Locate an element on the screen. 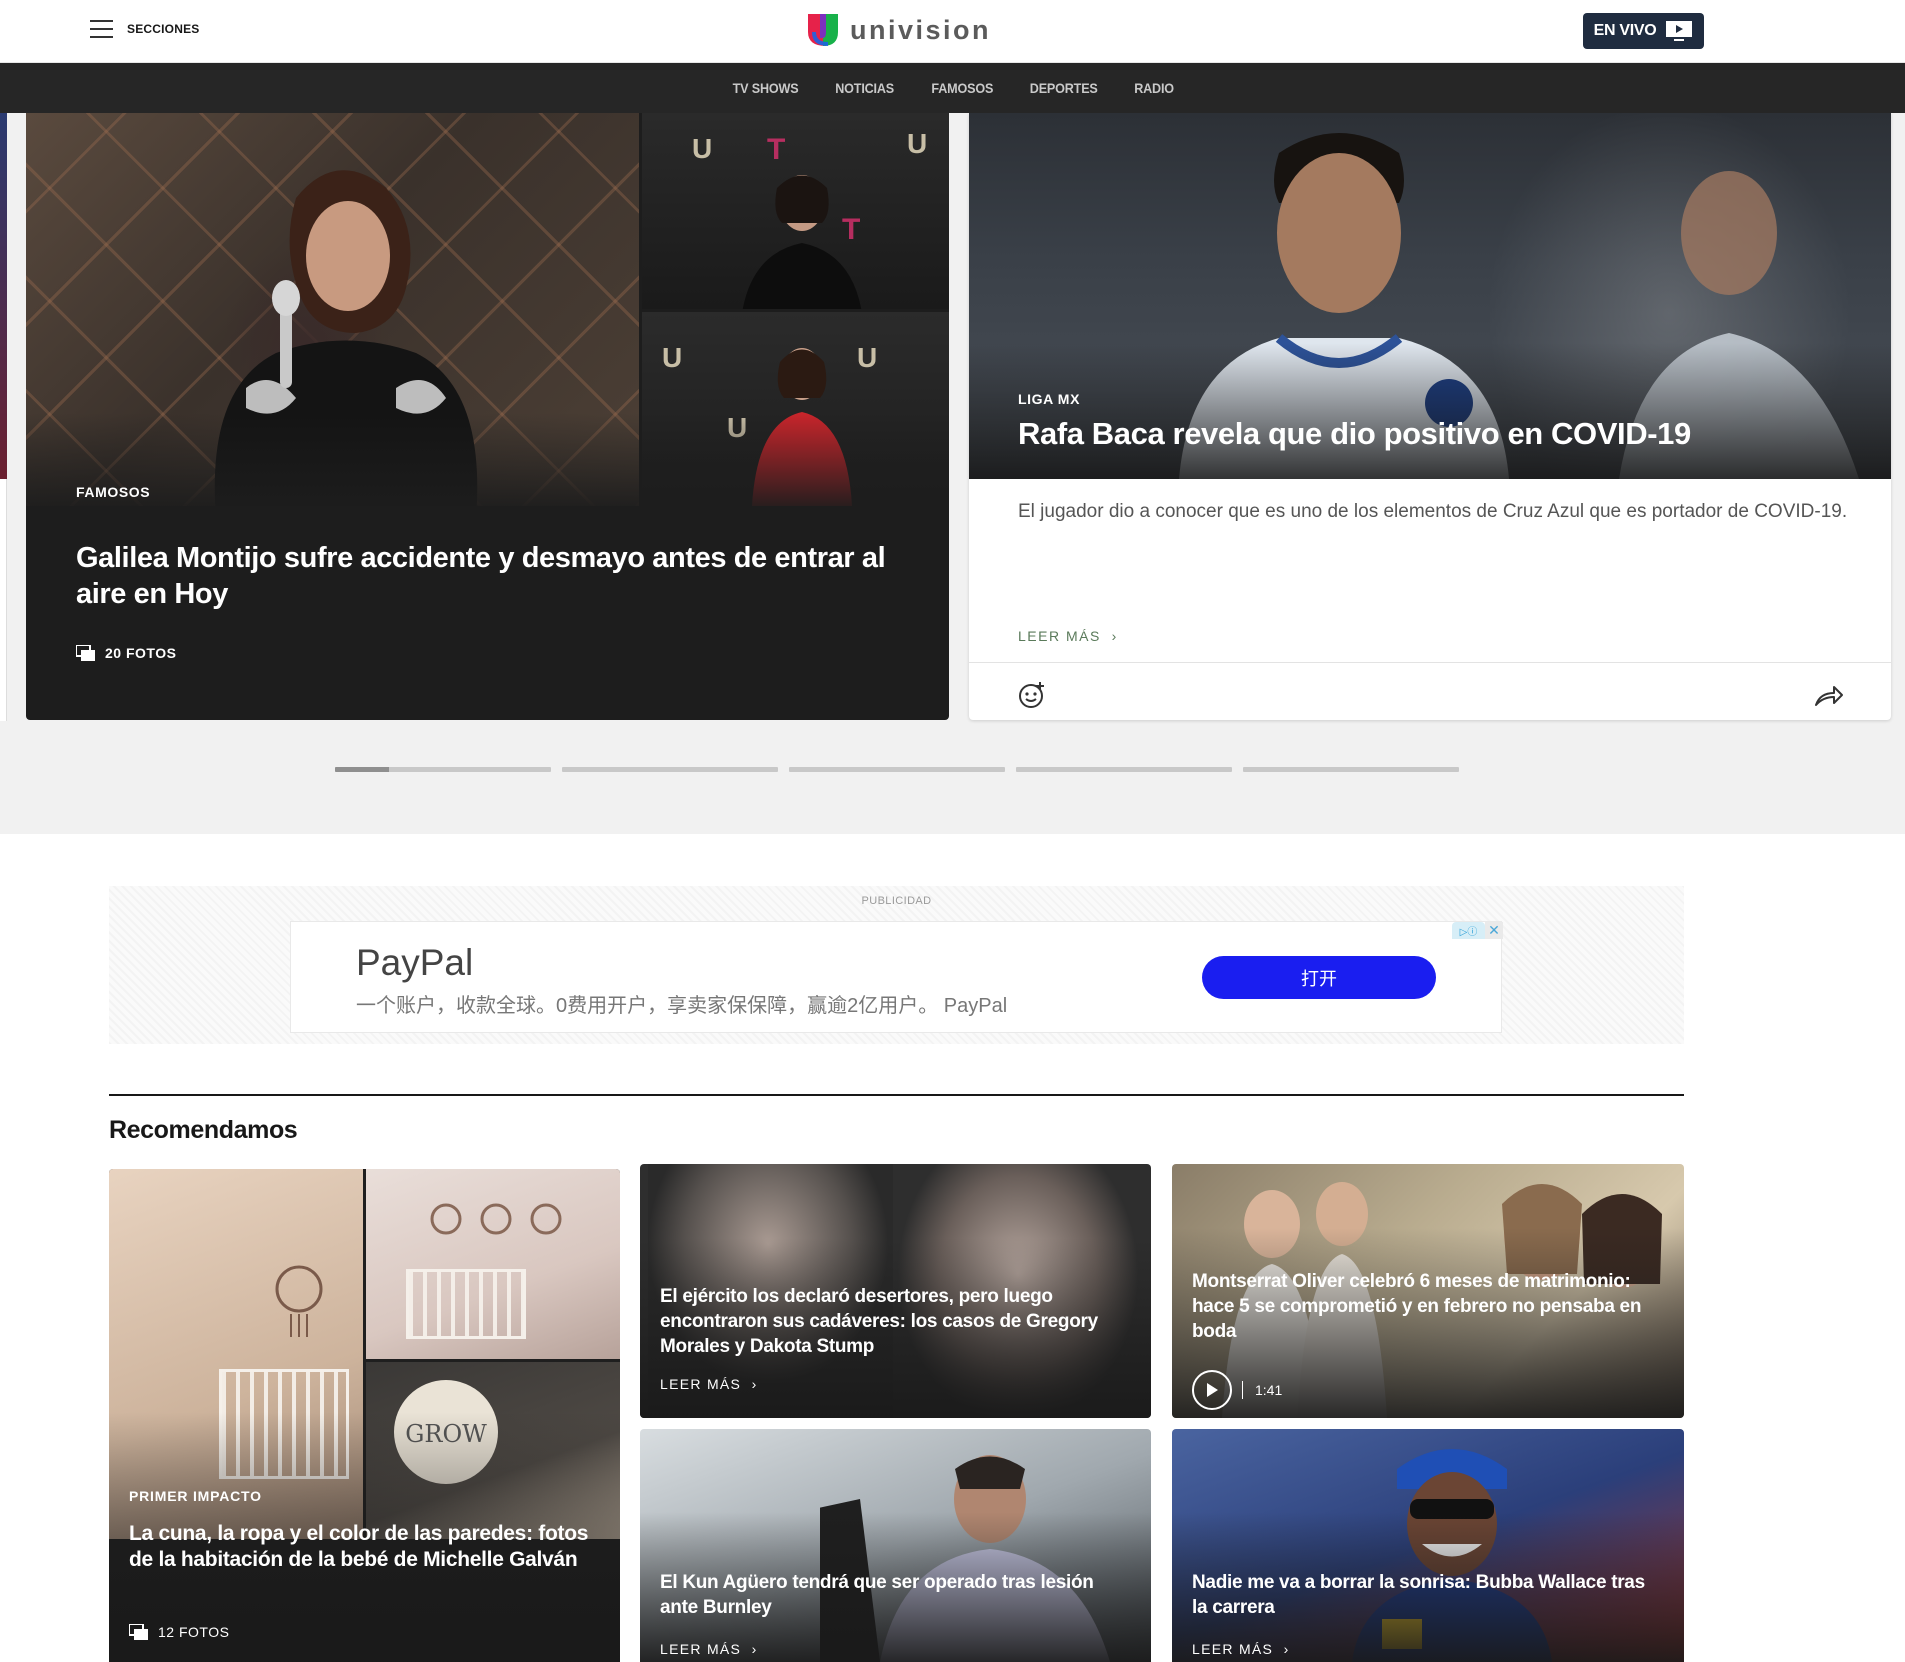 This screenshot has width=1905, height=1662. sections-menu-button: SECCIONES is located at coordinates (144, 29).